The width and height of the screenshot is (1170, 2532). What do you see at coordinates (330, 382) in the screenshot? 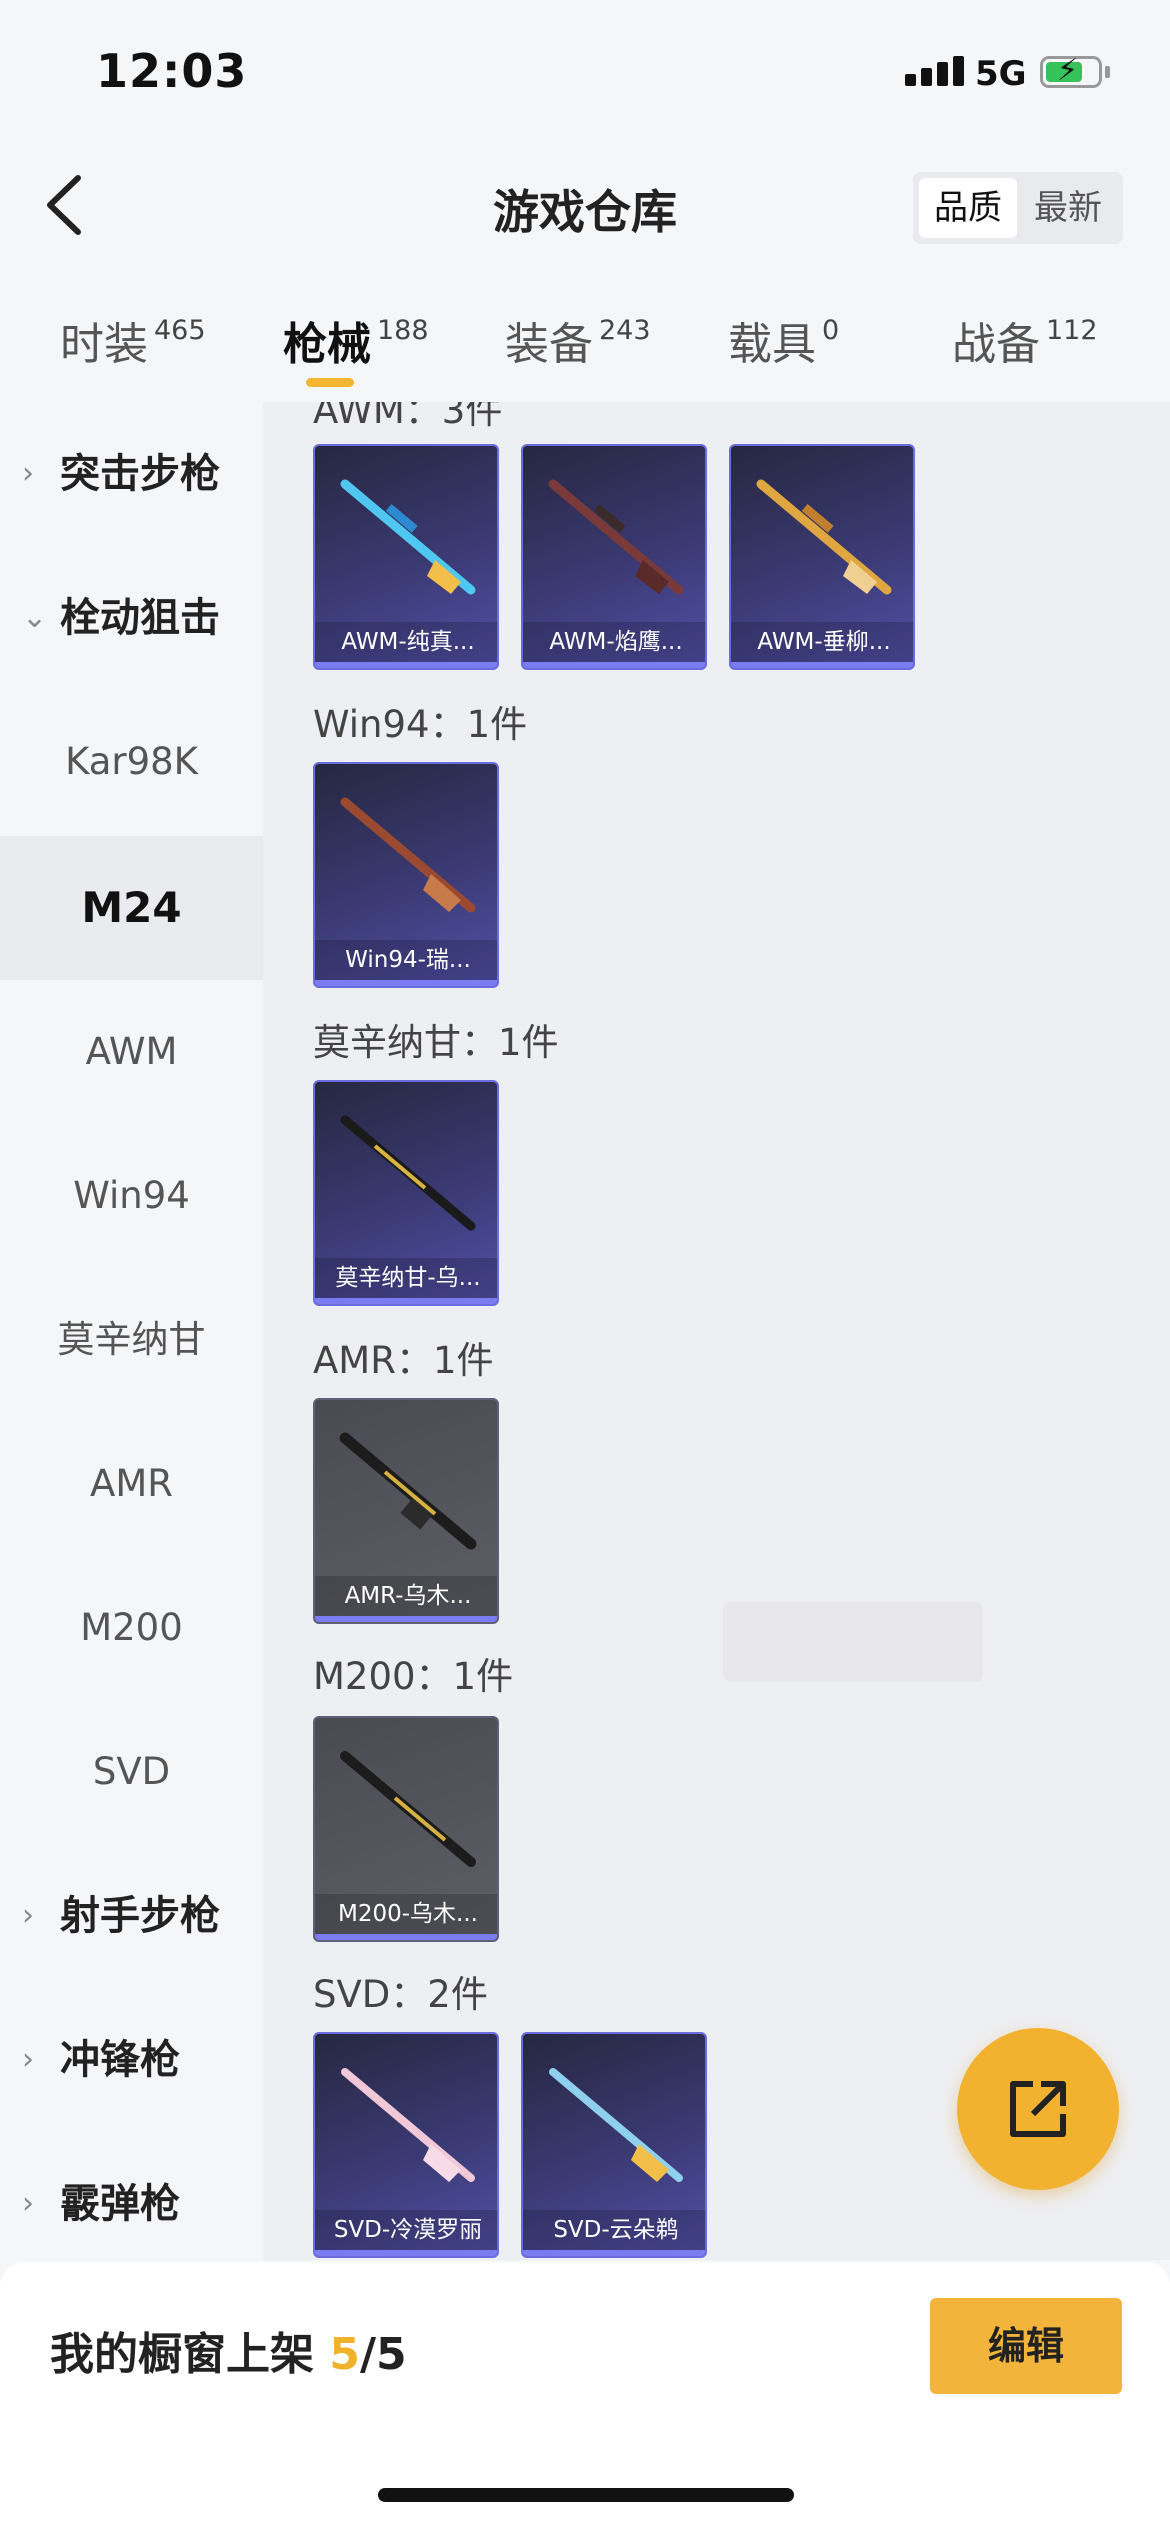
I see `active-tab-indicator` at bounding box center [330, 382].